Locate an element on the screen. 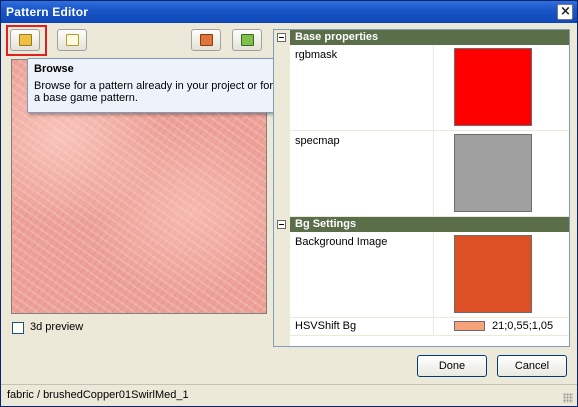  rgbmask-swatch is located at coordinates (493, 87).